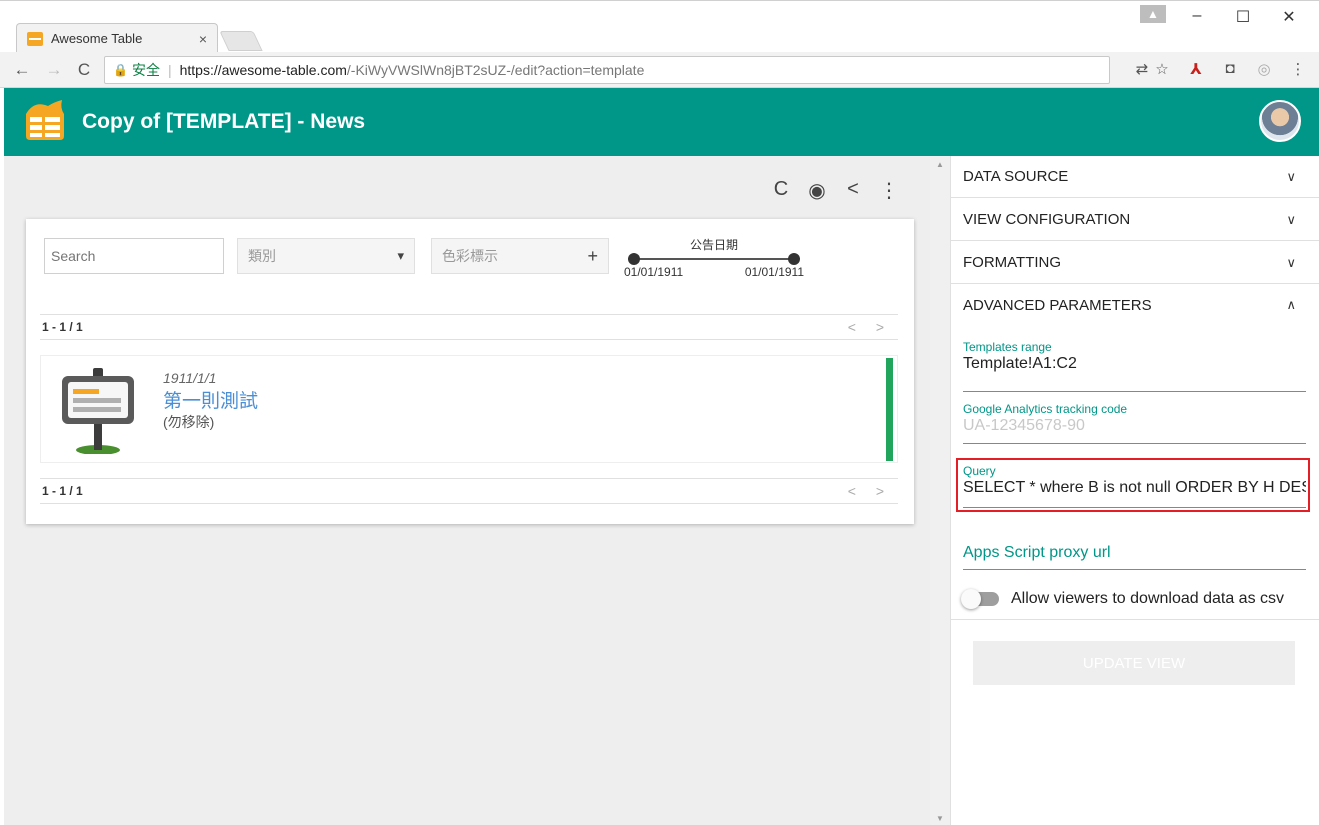  I want to click on category-select: 類別 ▾, so click(326, 256).